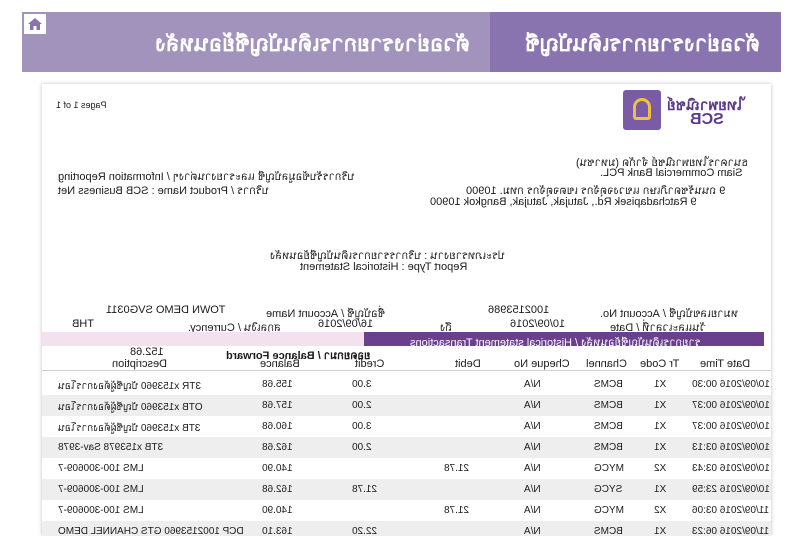  What do you see at coordinates (606, 364) in the screenshot?
I see `col-channel: Channel` at bounding box center [606, 364].